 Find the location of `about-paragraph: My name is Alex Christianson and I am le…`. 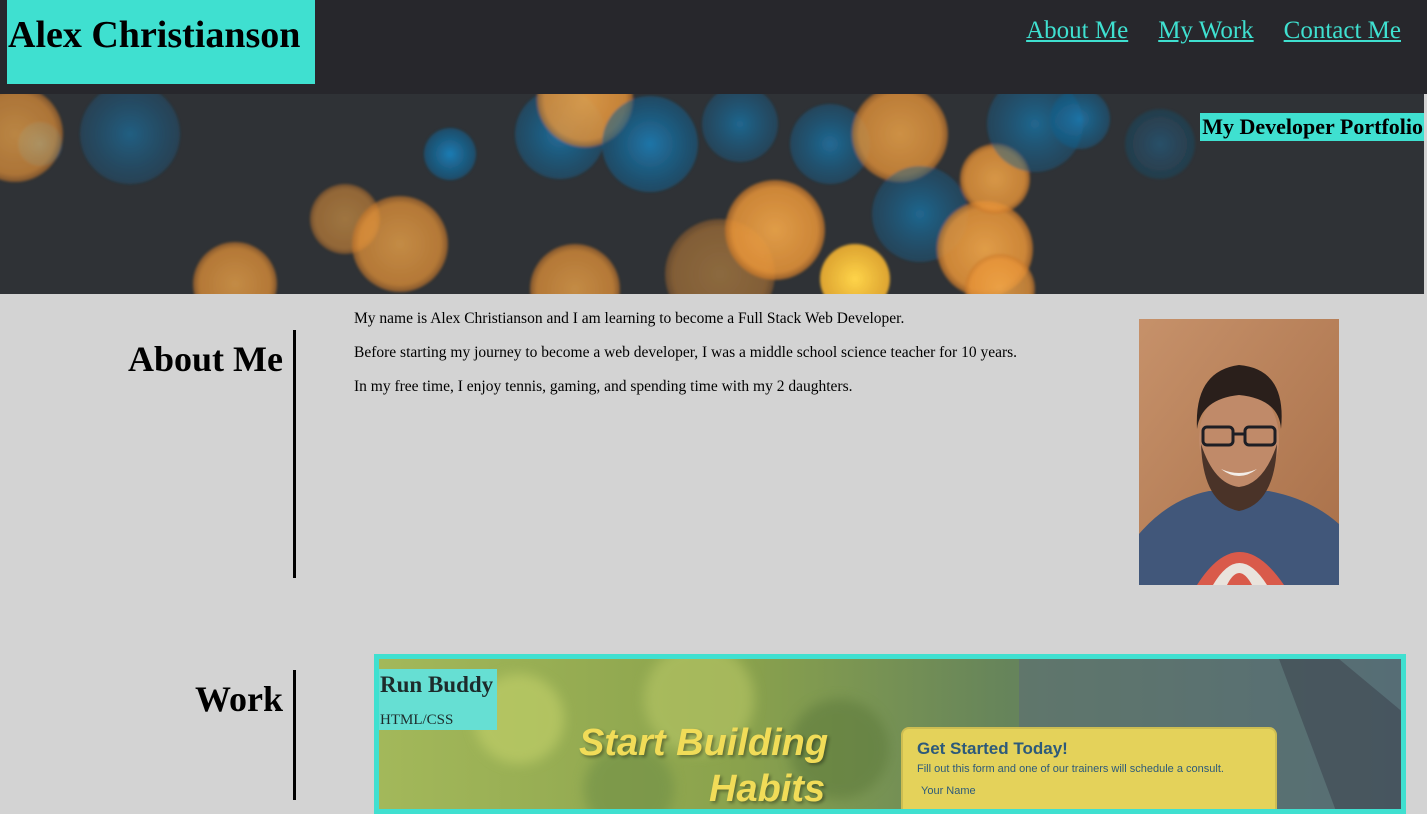

about-paragraph: My name is Alex Christianson and I am le… is located at coordinates (629, 318).